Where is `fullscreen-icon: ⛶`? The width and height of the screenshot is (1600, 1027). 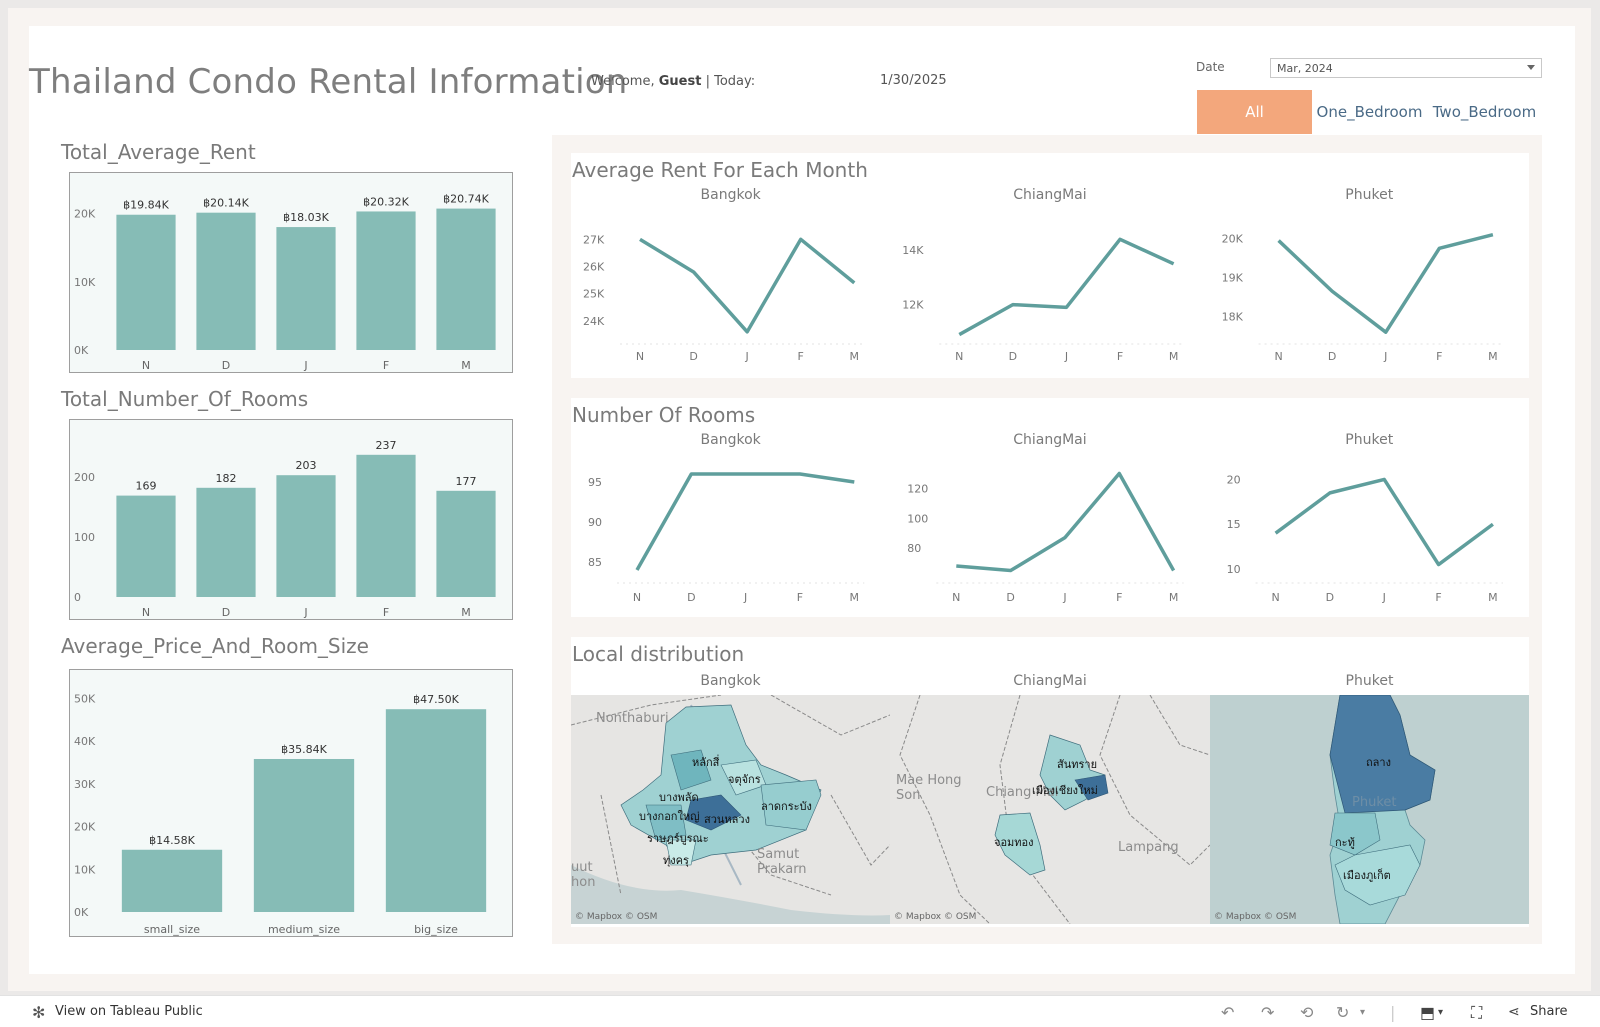
fullscreen-icon: ⛶ is located at coordinates (1476, 1013).